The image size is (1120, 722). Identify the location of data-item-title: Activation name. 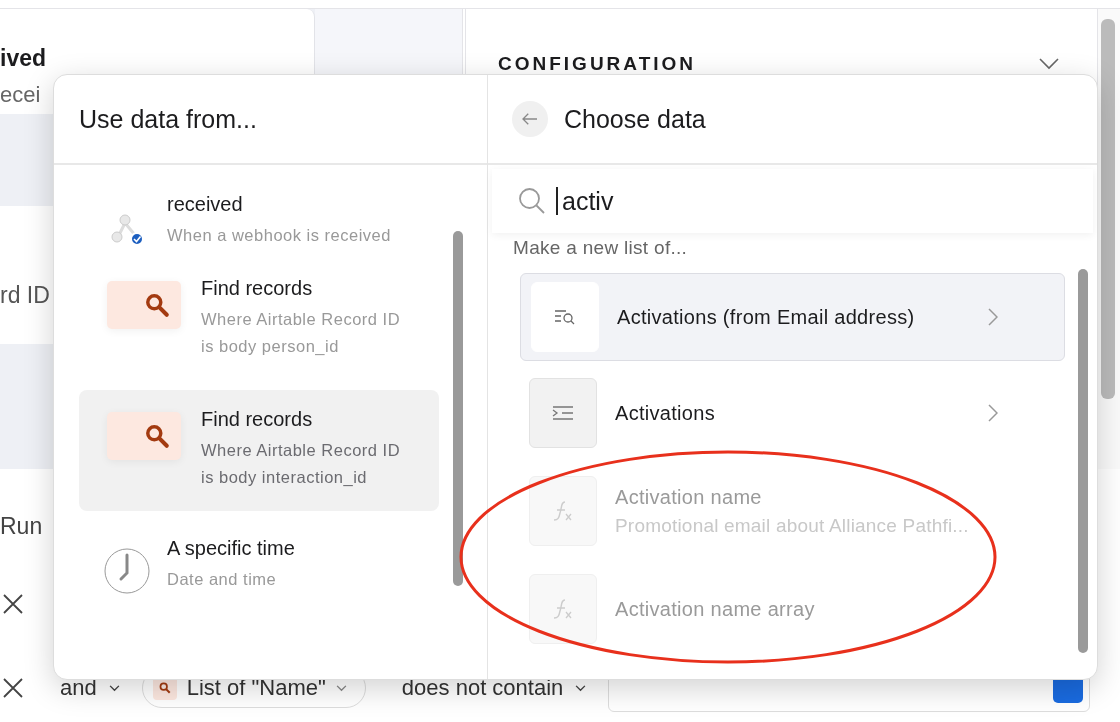
(689, 497).